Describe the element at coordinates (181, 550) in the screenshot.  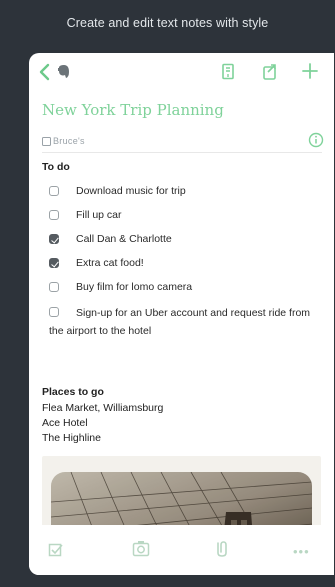
I see `bottom-toolbar: •••` at that location.